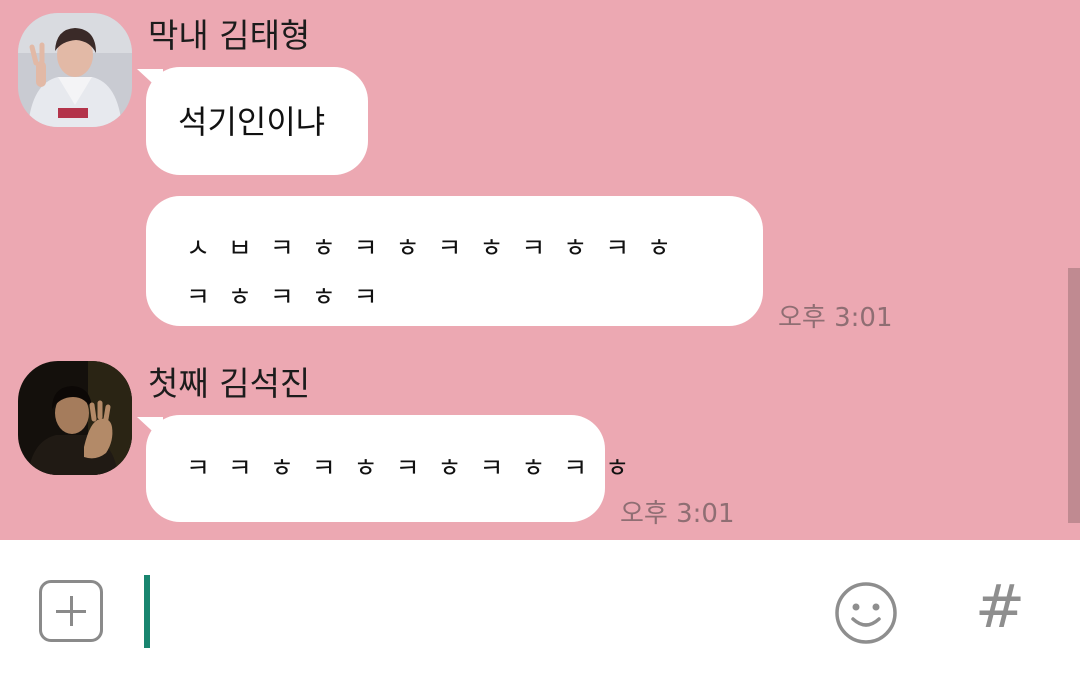  I want to click on sender-avatar-seokjin, so click(75, 418).